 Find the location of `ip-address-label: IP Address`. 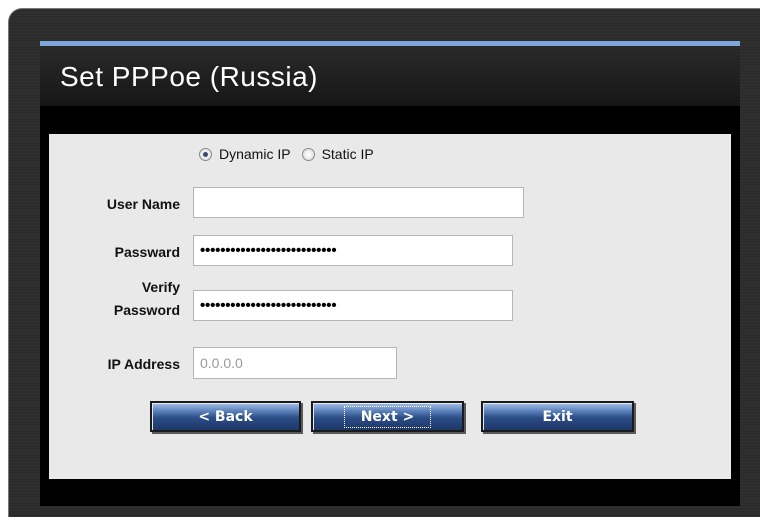

ip-address-label: IP Address is located at coordinates (143, 364).